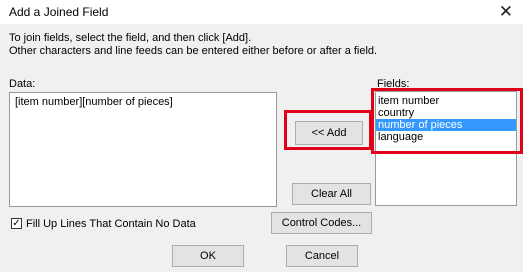 The height and width of the screenshot is (272, 523). I want to click on checkmark-icon: ✓, so click(16, 223).